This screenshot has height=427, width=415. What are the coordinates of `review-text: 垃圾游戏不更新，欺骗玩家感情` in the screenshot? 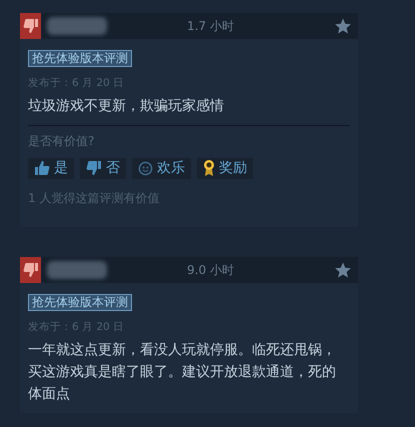 It's located at (126, 106).